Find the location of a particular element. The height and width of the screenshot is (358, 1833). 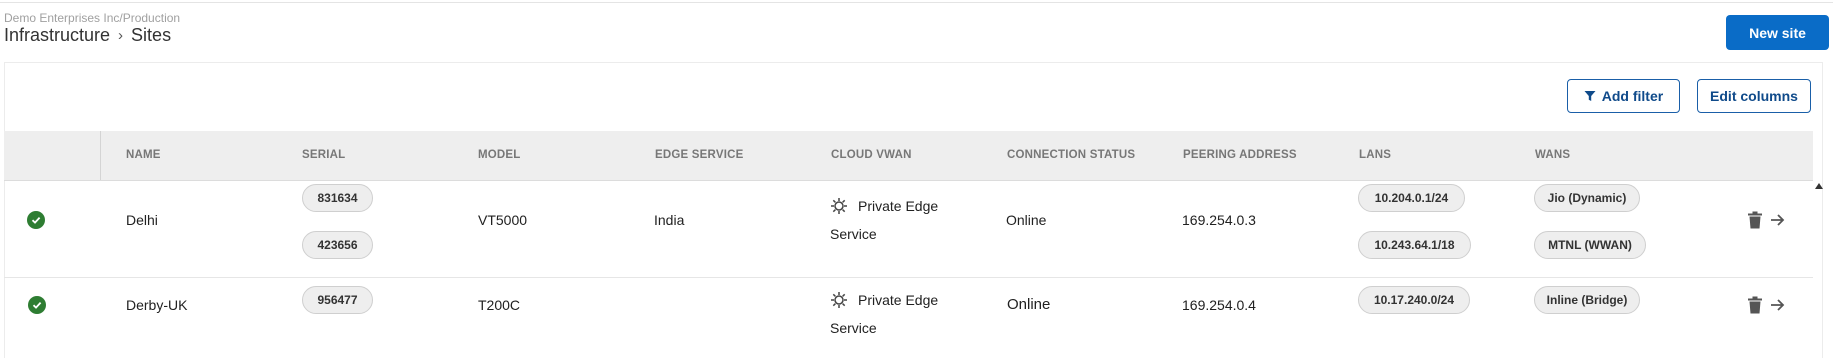

wan-chip: Inline (Bridge) is located at coordinates (1587, 300).